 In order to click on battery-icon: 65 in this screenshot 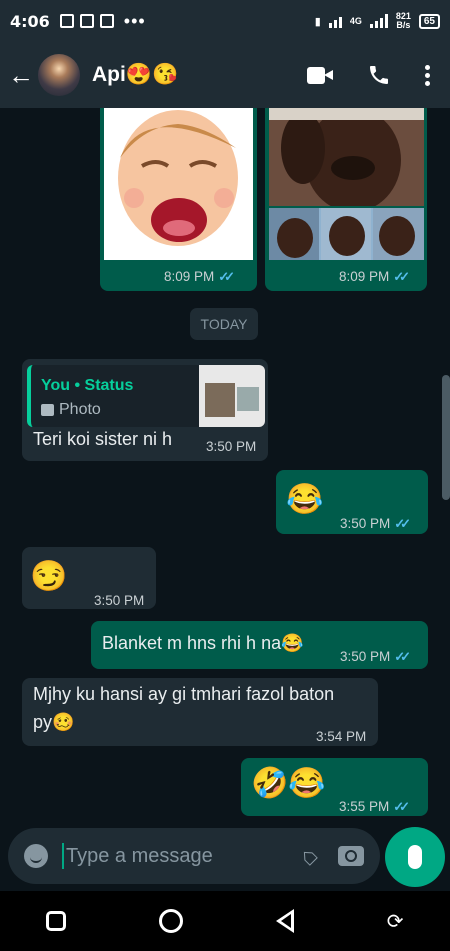, I will do `click(429, 21)`.